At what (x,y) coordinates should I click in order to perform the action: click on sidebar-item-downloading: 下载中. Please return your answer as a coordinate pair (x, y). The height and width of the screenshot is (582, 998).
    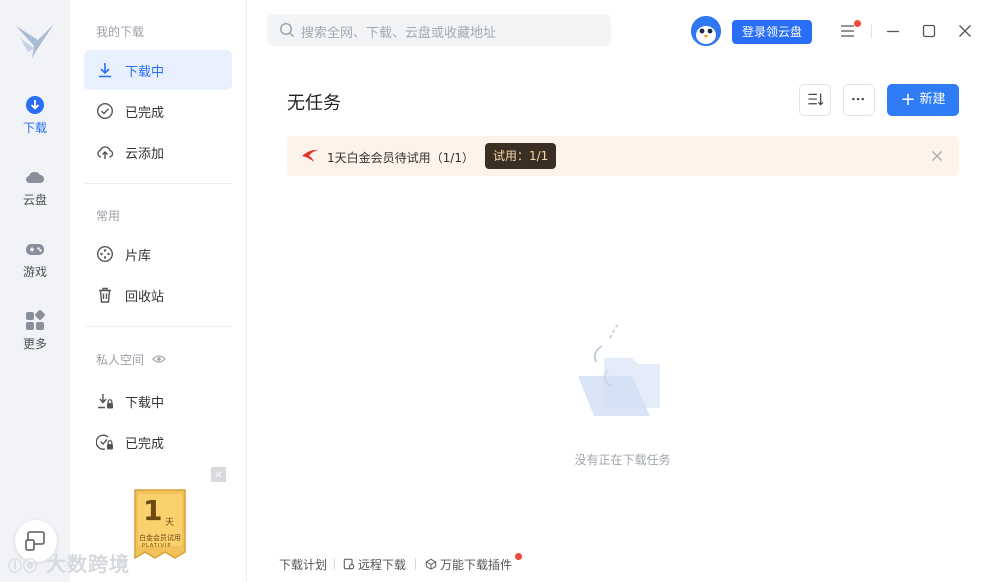
    Looking at the image, I should click on (158, 70).